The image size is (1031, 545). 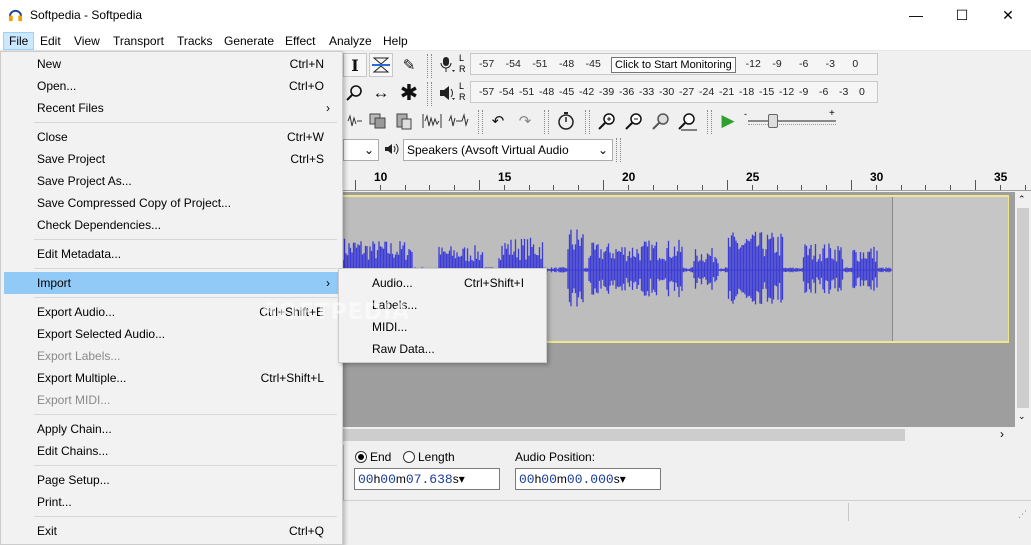 I want to click on trim-button, so click(x=432, y=121).